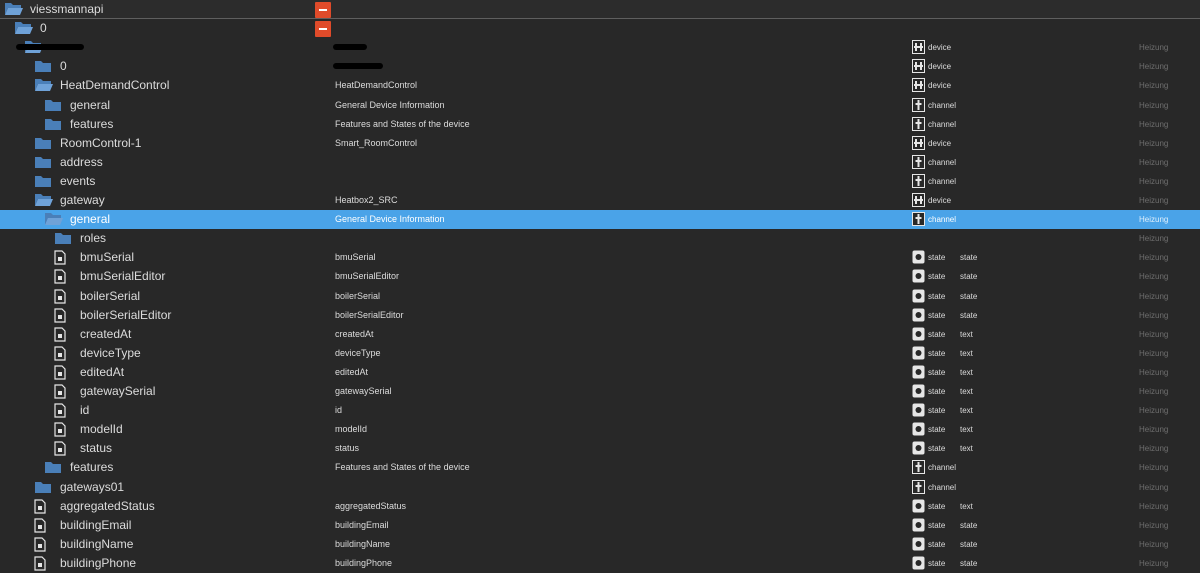 This screenshot has width=1200, height=573. What do you see at coordinates (600, 200) in the screenshot?
I see `tree-row: gateway Heatbox2_SRC device Heizung` at bounding box center [600, 200].